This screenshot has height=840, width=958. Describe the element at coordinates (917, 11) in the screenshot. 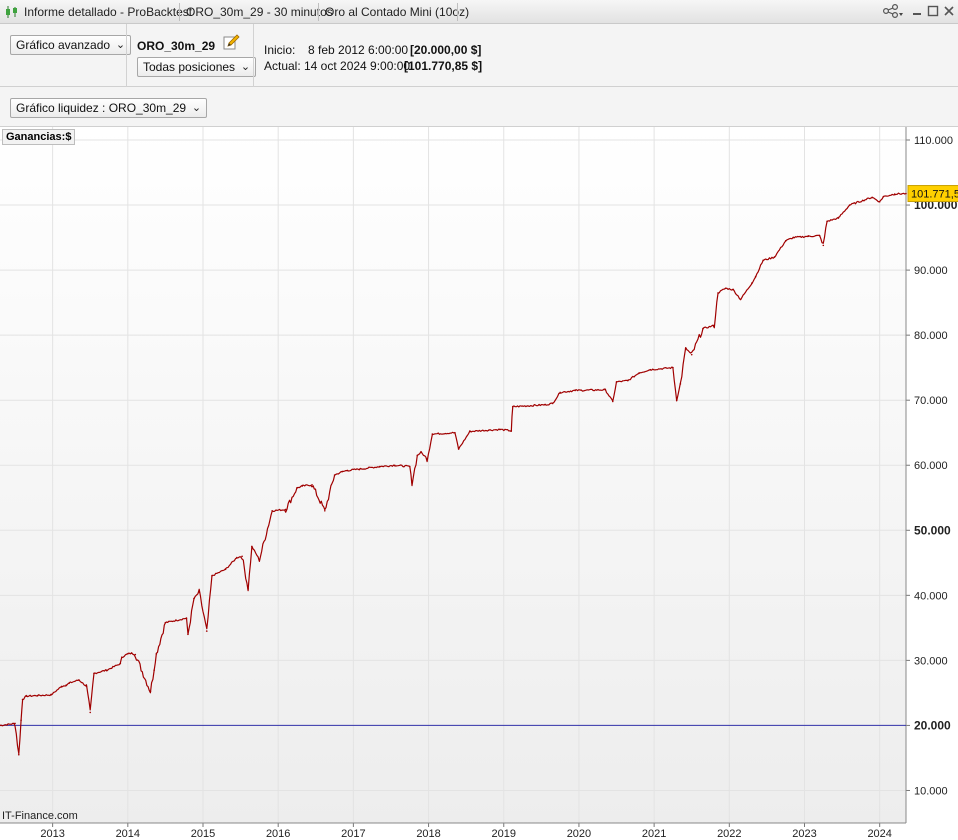

I see `minimize-icon` at that location.